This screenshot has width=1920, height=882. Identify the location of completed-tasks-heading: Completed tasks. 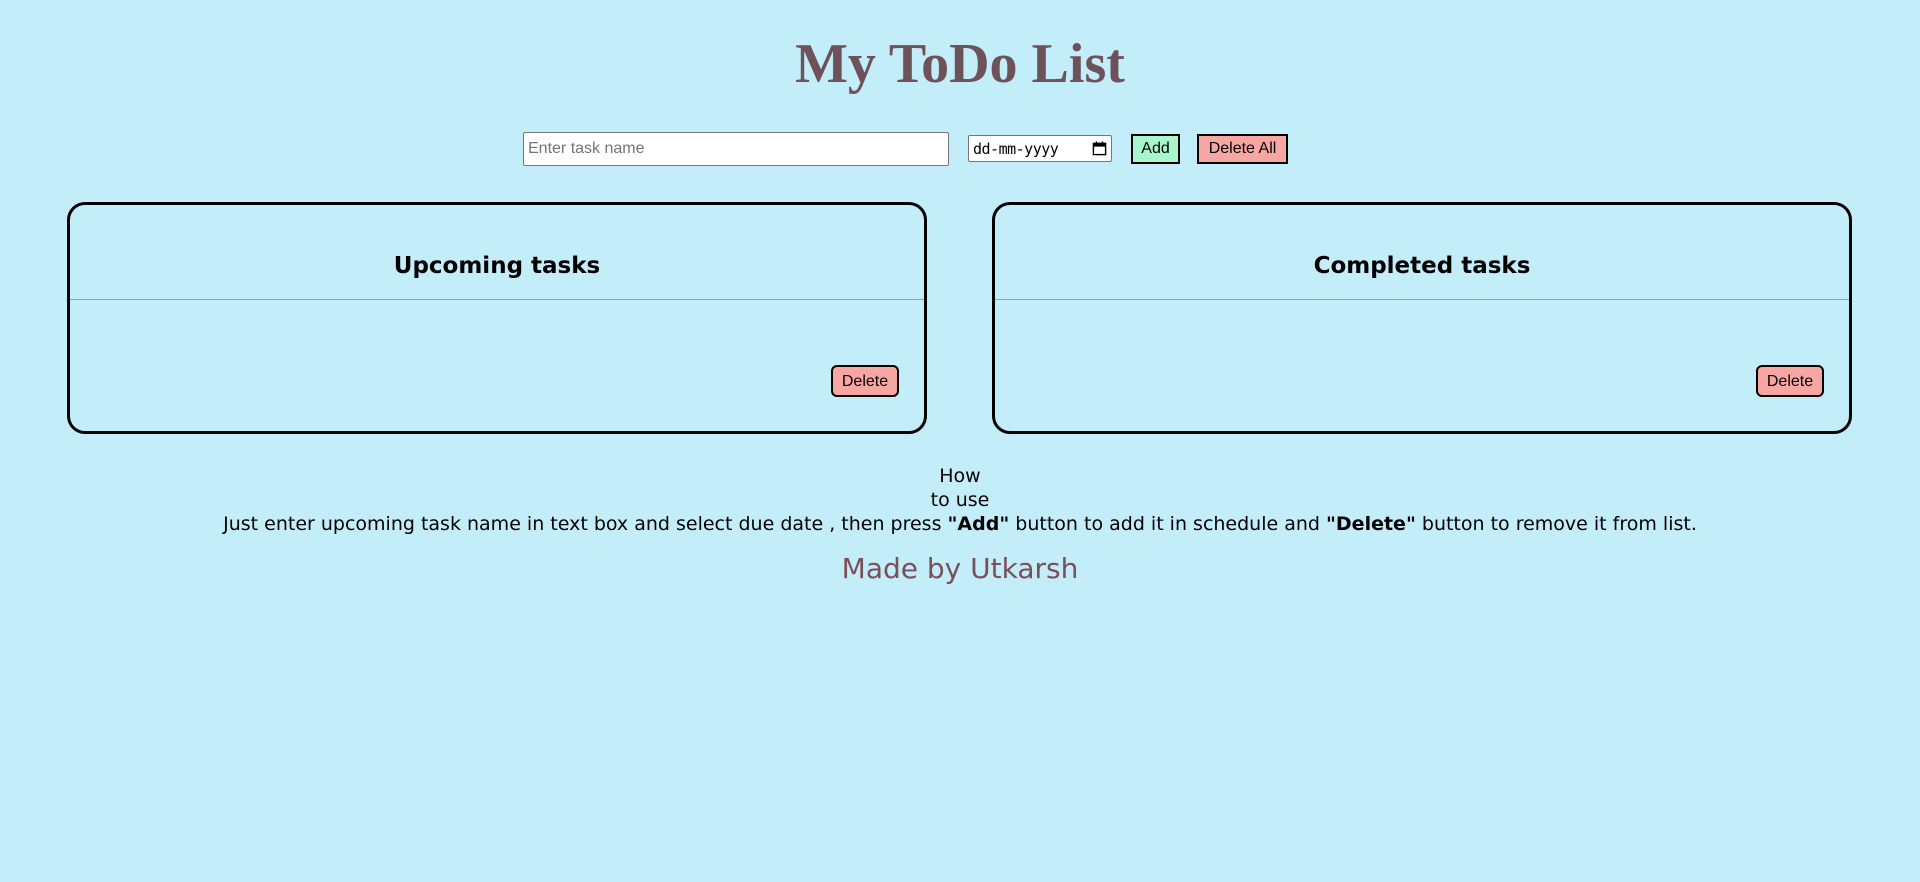
(1422, 266).